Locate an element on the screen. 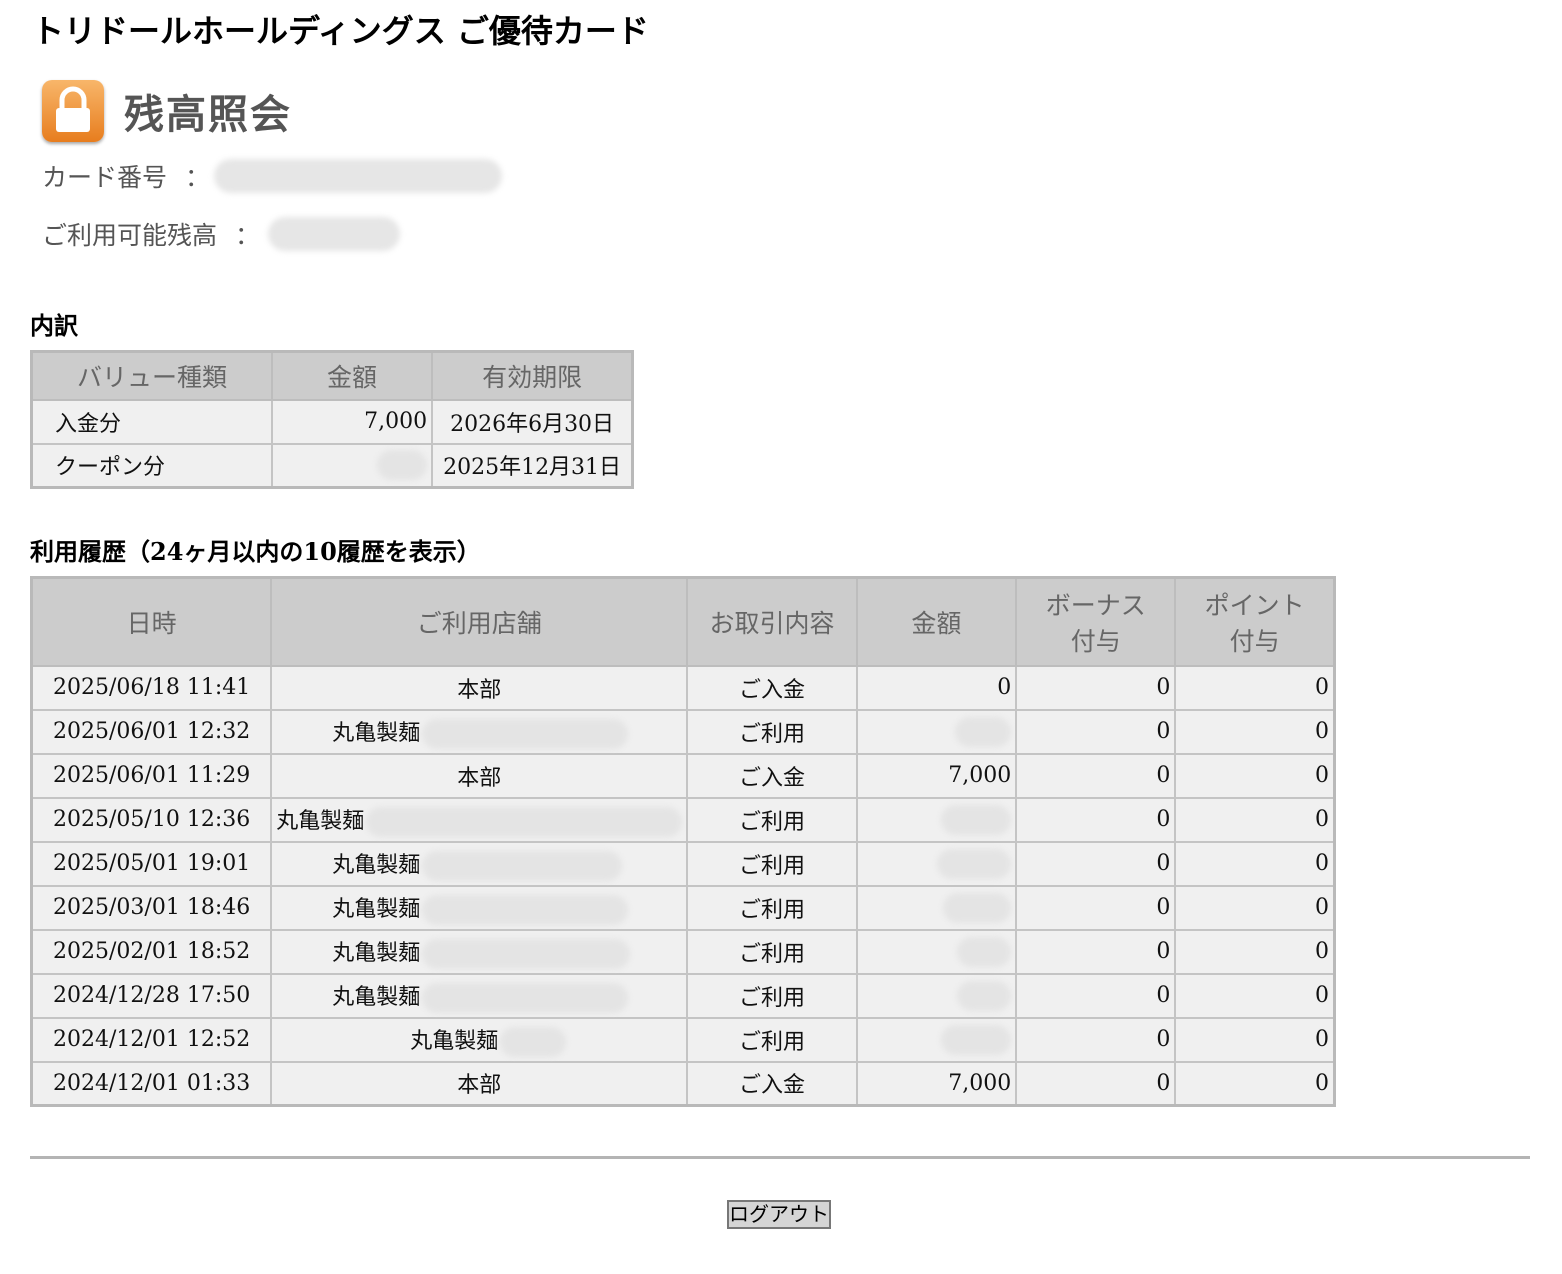 The width and height of the screenshot is (1562, 1274). breakdown-header-expiry: 有効期限 is located at coordinates (532, 375).